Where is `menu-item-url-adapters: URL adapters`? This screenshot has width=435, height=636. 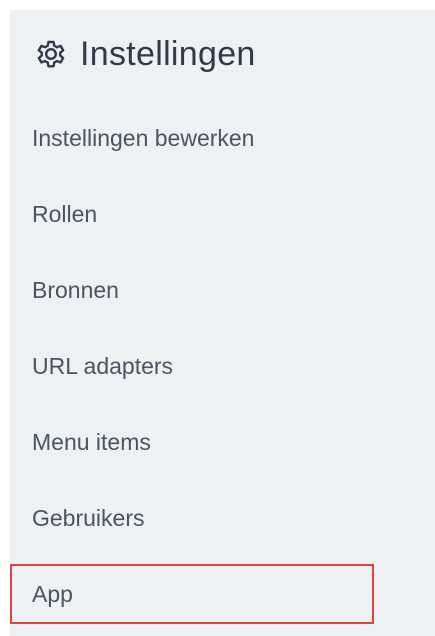 menu-item-url-adapters: URL adapters is located at coordinates (192, 366).